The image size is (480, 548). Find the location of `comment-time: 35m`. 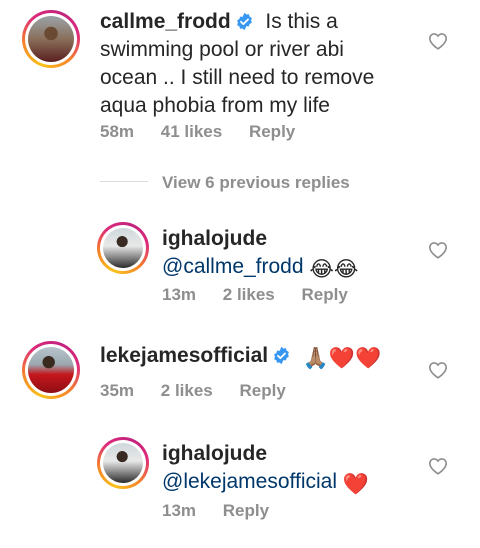

comment-time: 35m is located at coordinates (117, 390).